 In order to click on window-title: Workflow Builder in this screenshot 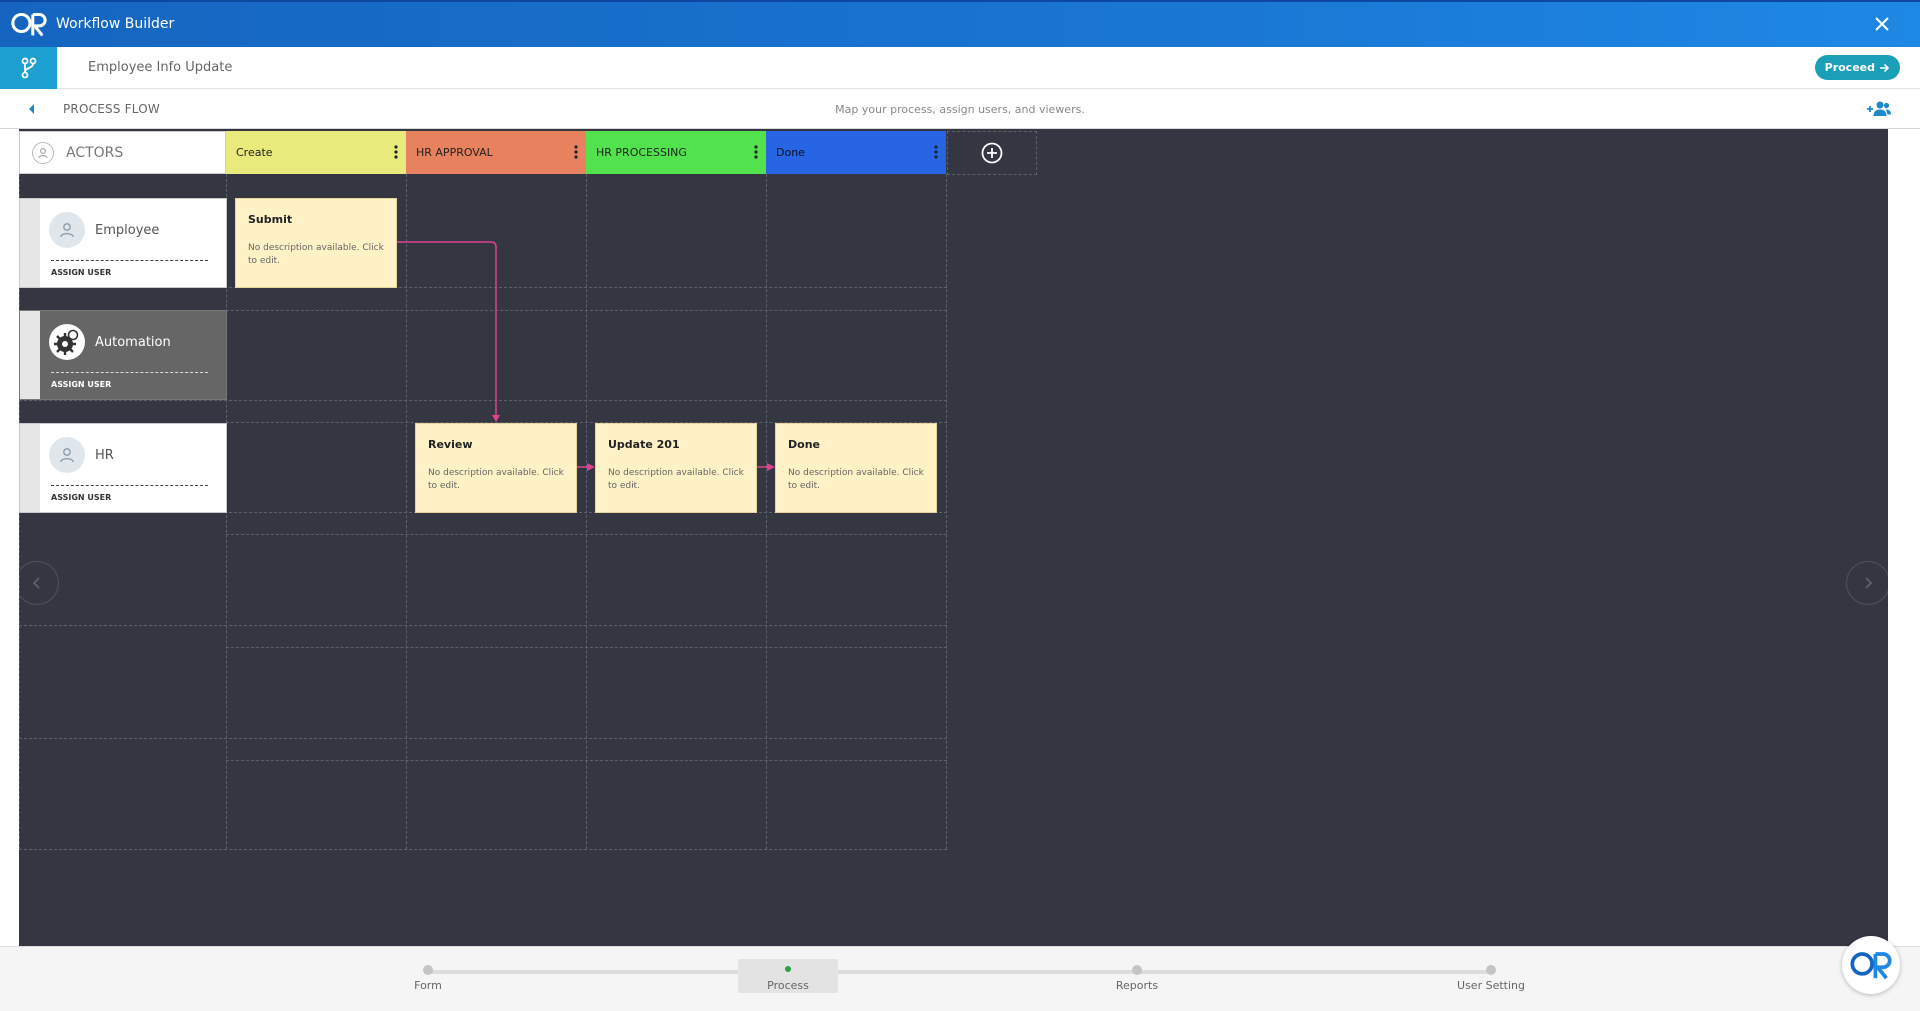, I will do `click(115, 24)`.